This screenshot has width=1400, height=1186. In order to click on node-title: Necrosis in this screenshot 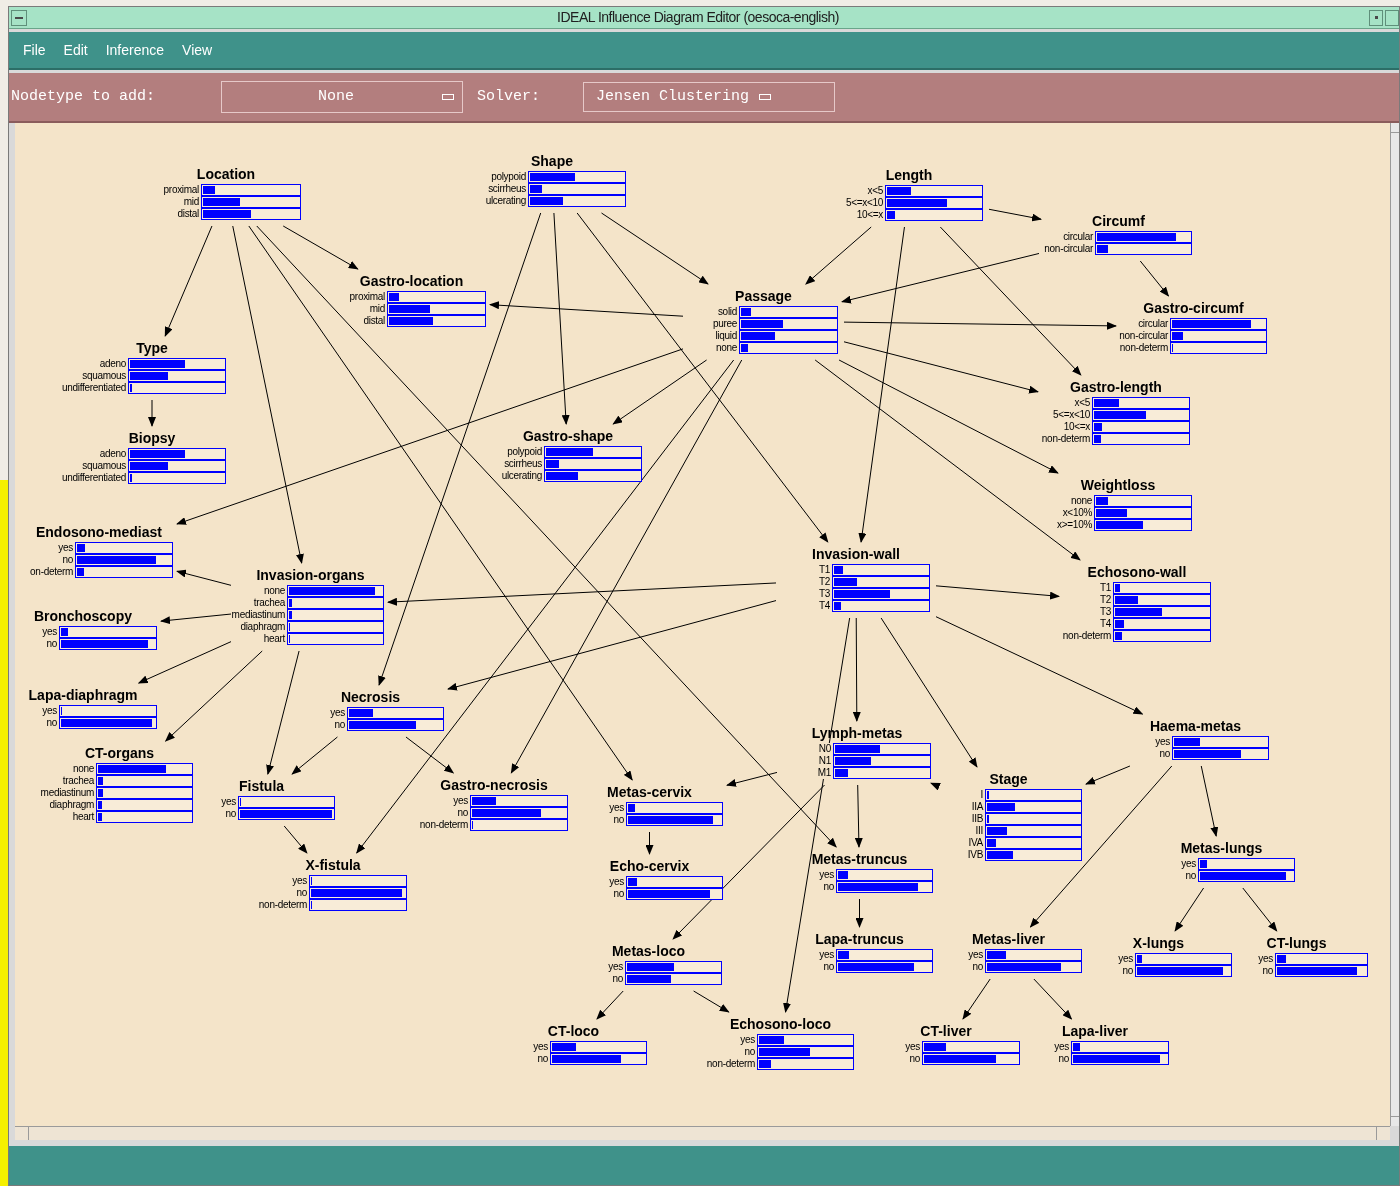, I will do `click(370, 698)`.